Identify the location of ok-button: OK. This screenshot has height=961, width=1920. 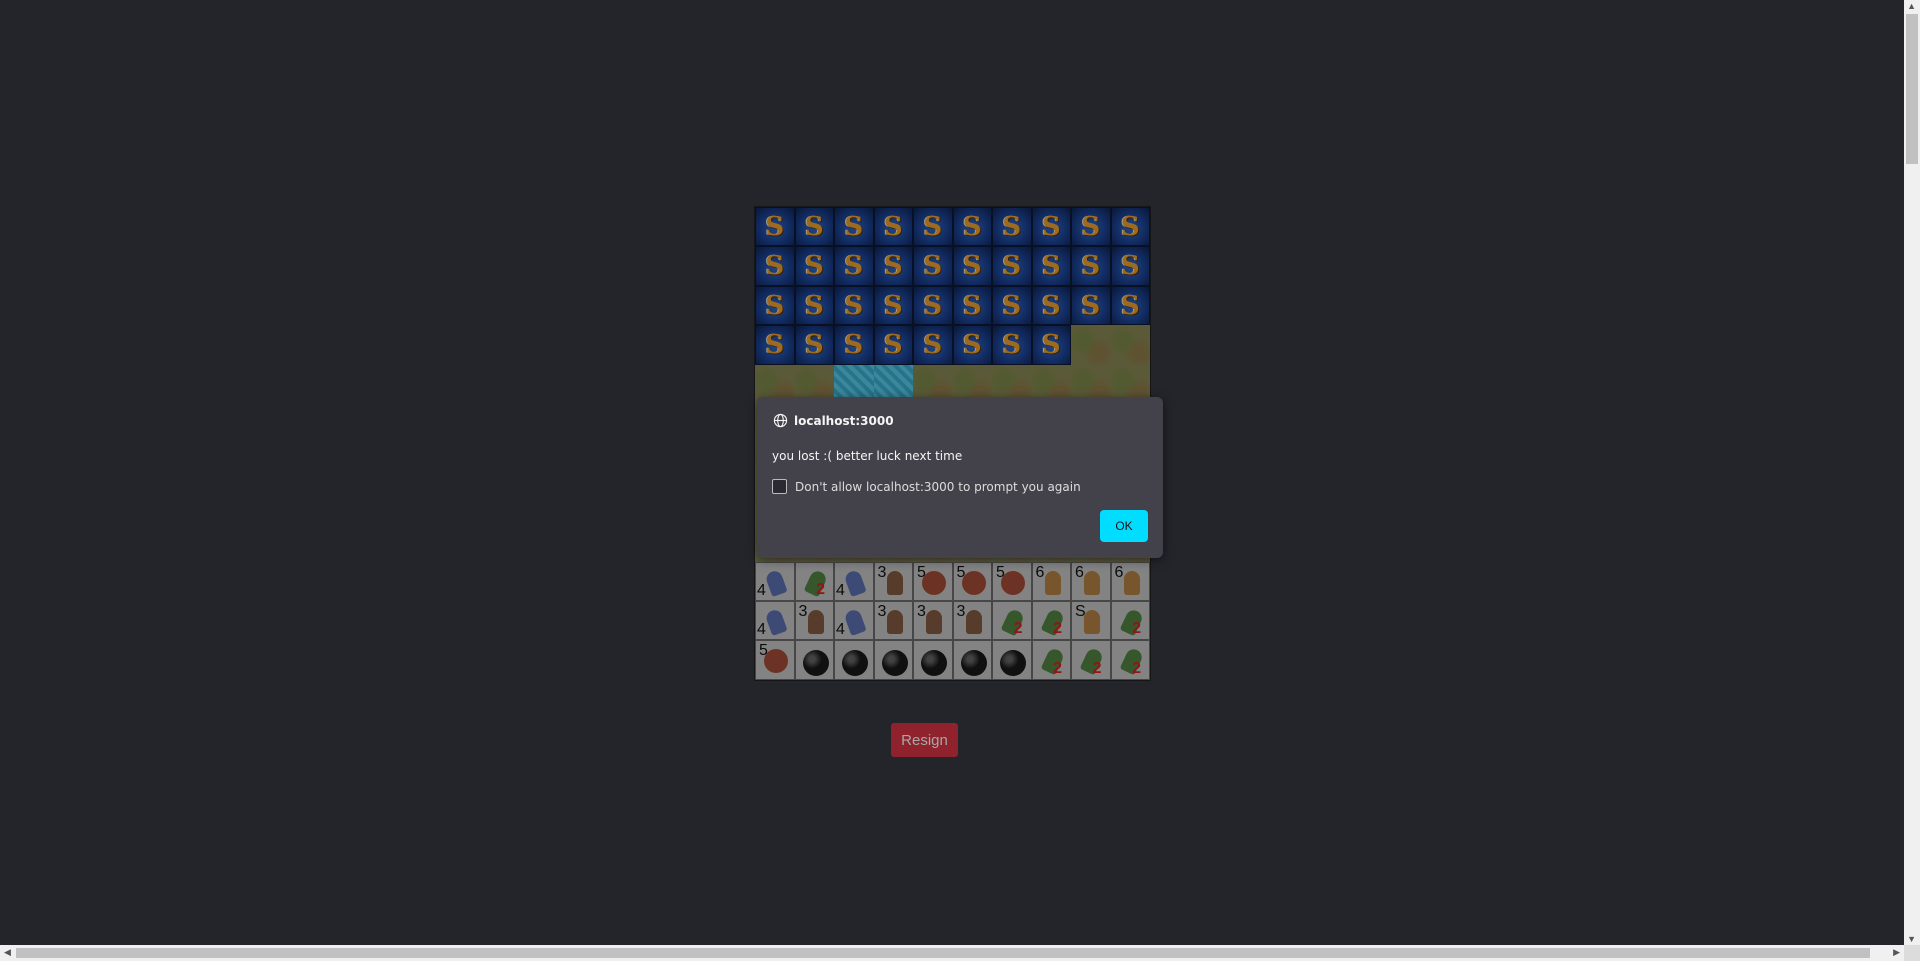
(1124, 526).